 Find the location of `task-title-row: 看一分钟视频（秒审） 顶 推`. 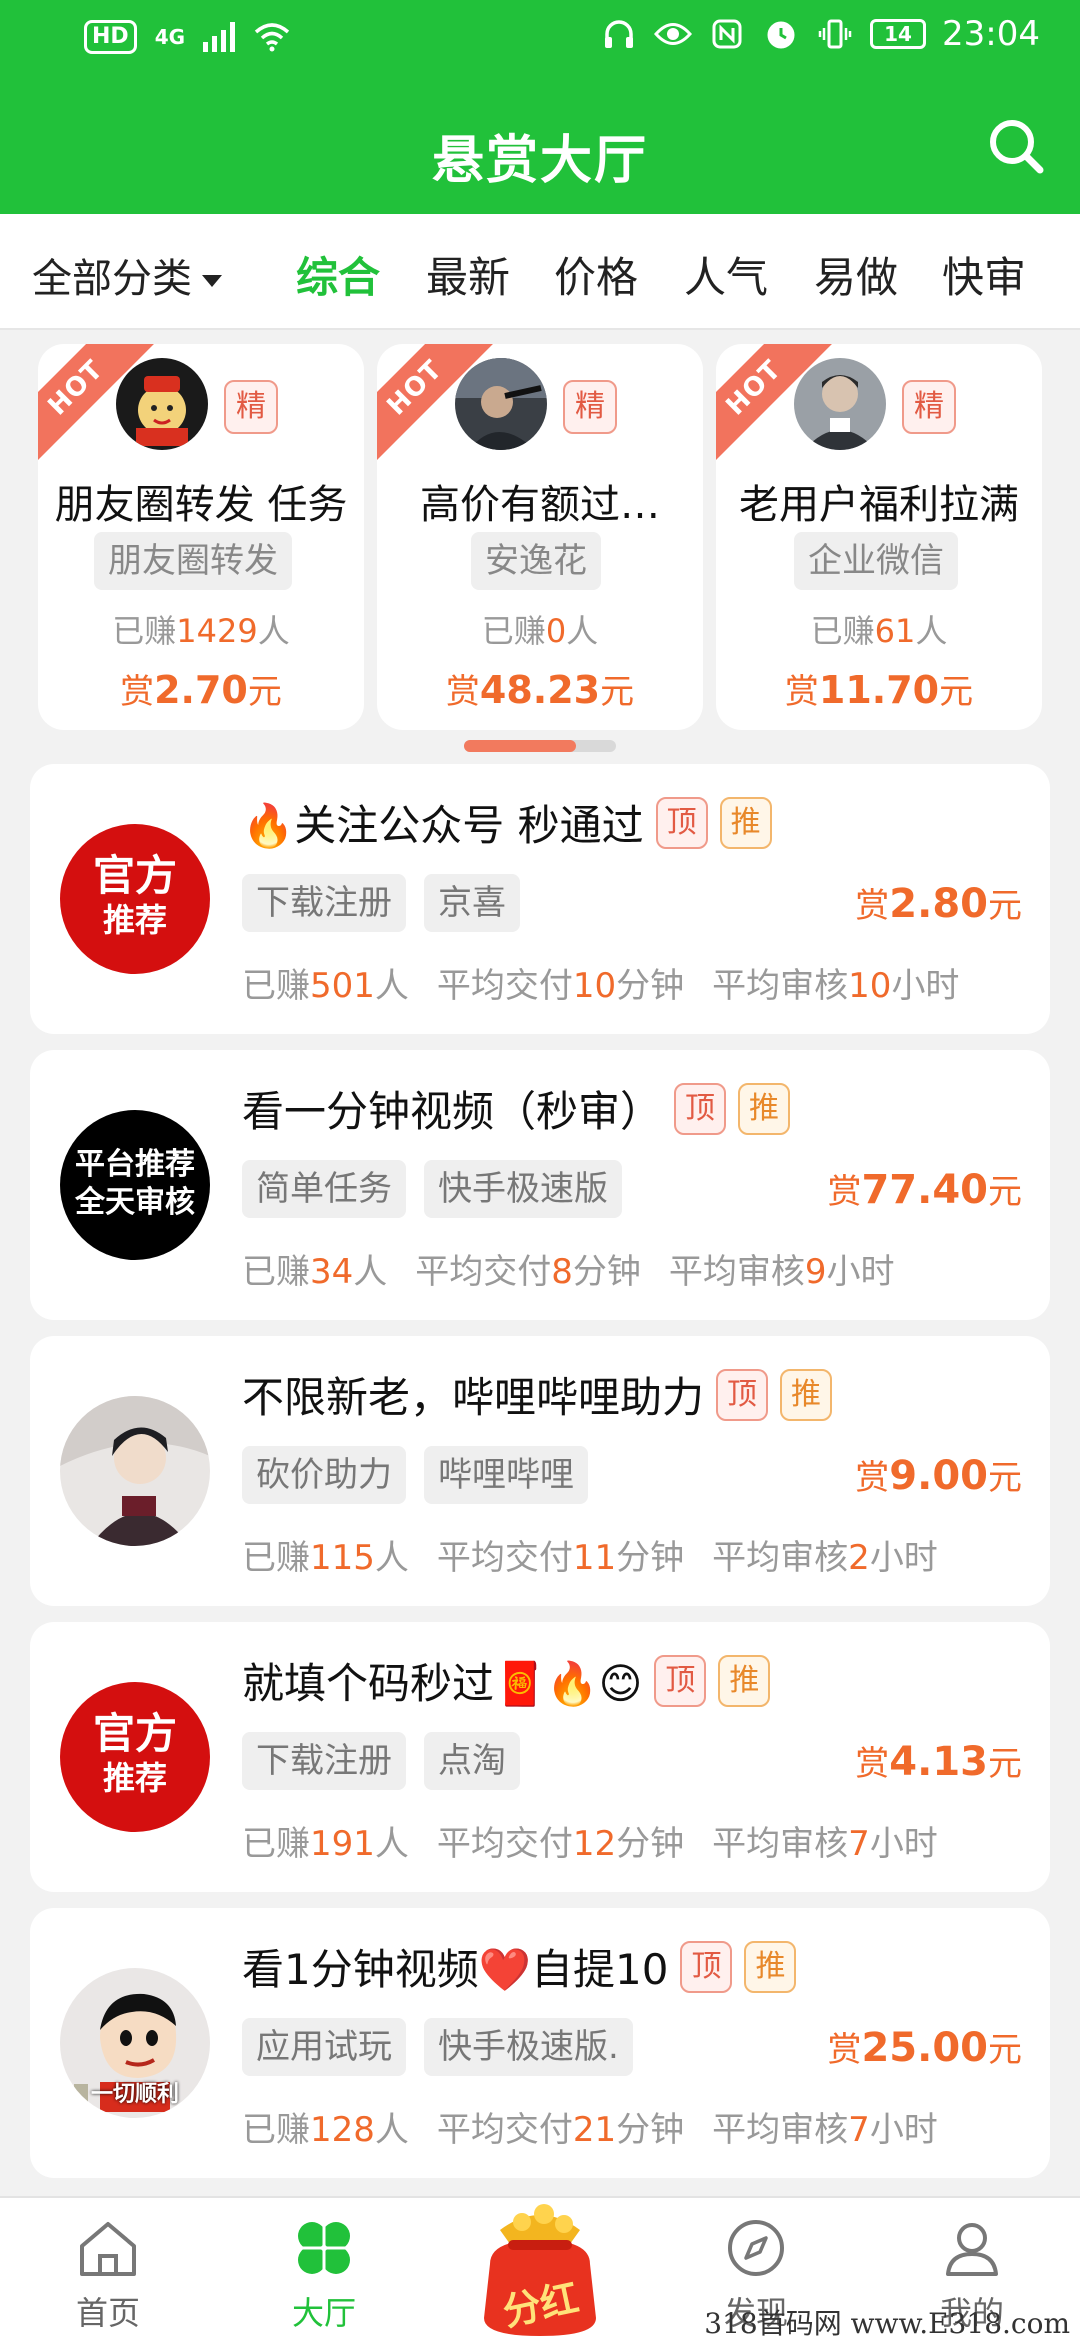

task-title-row: 看一分钟视频（秒审） 顶 推 is located at coordinates (516, 1108).